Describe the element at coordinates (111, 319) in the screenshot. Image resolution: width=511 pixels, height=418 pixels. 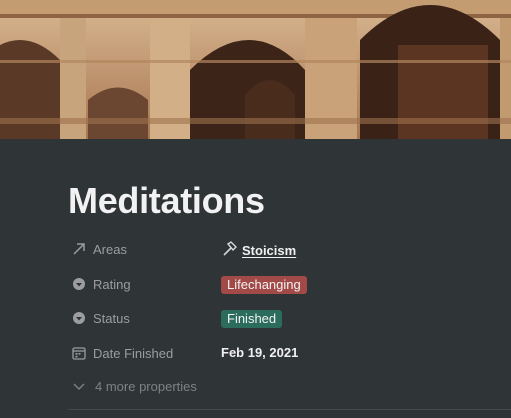
I see `property-label-status: Status` at that location.